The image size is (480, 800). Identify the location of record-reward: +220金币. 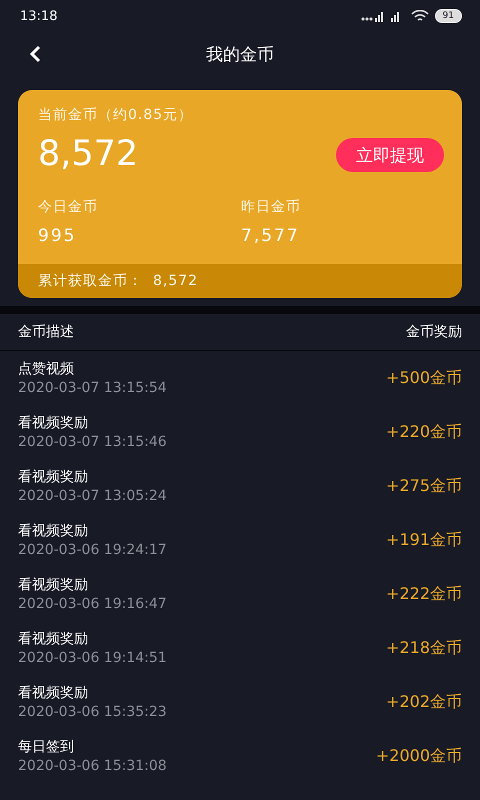
(424, 432).